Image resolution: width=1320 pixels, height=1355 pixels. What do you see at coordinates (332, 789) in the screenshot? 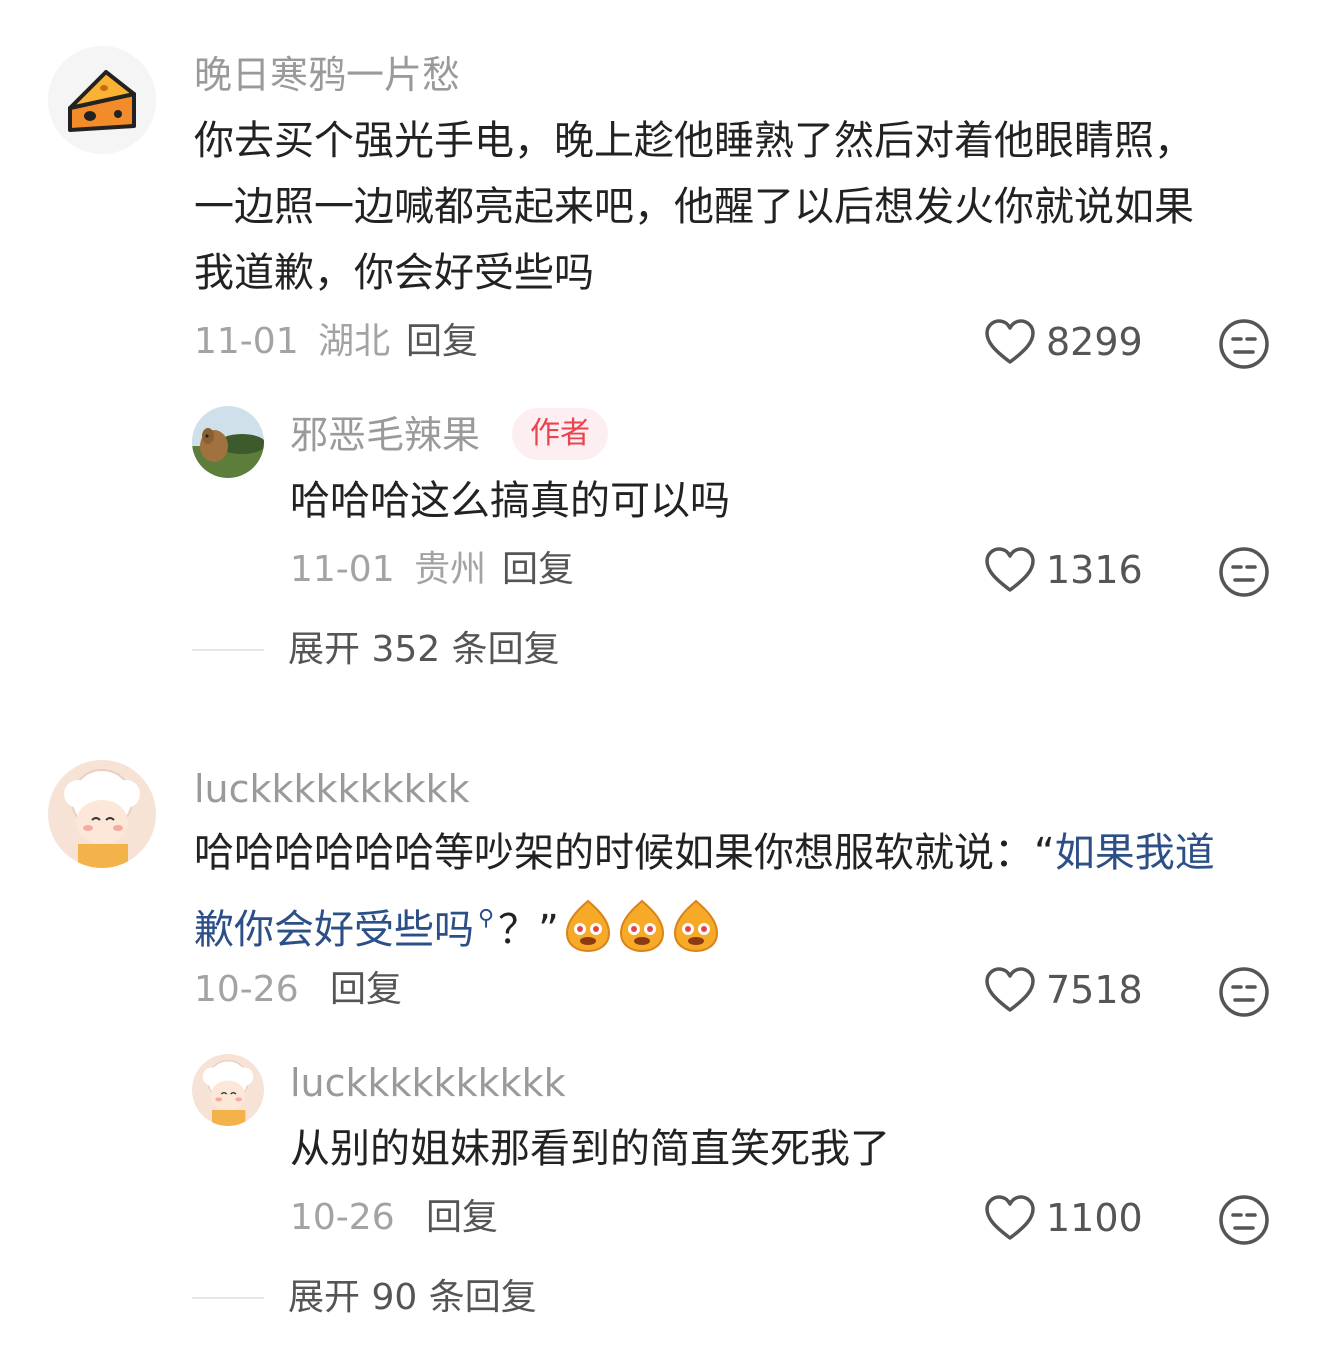
I see `comment-username: luckkkkkkkkkk` at bounding box center [332, 789].